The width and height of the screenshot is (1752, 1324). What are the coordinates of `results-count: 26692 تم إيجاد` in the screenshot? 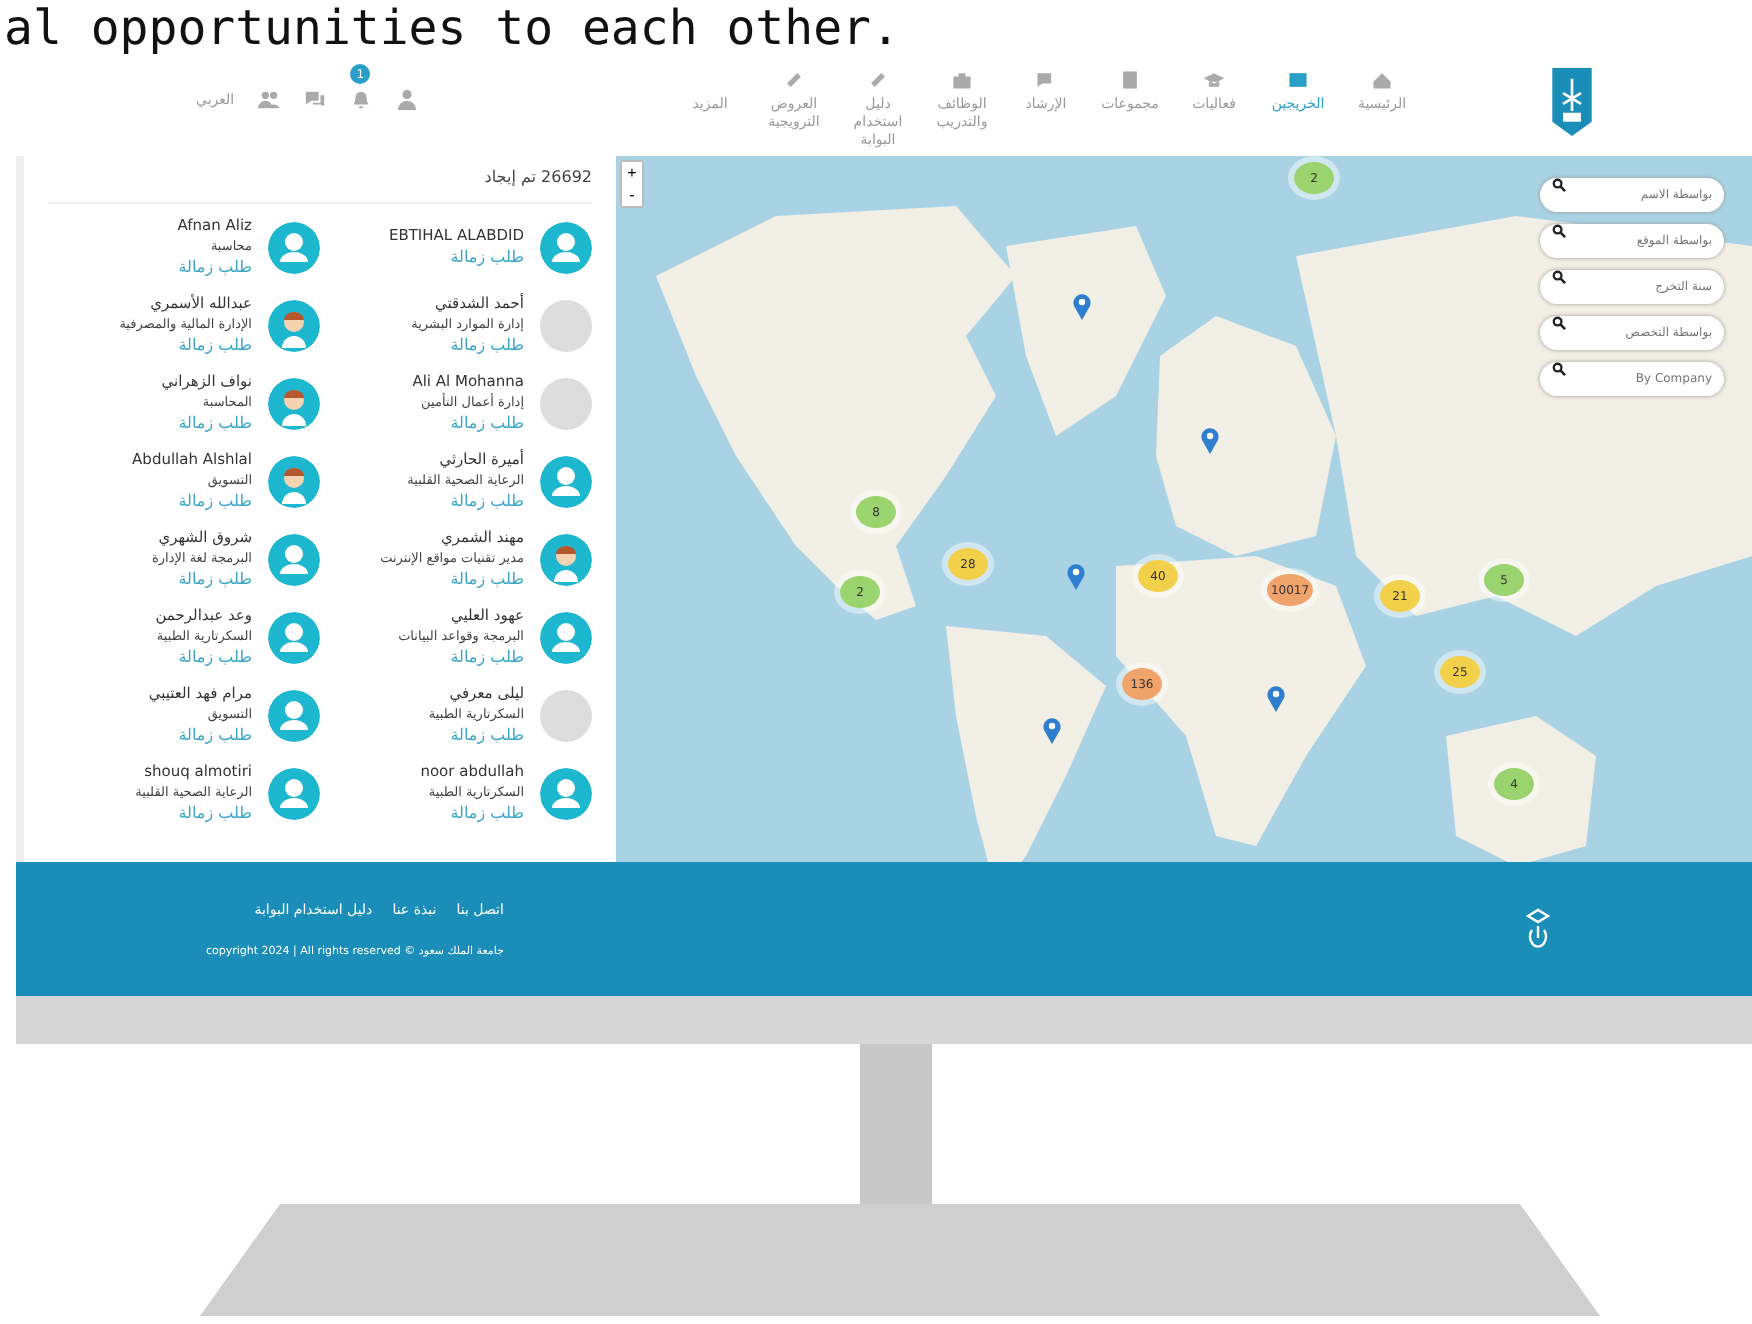 It's located at (320, 184).